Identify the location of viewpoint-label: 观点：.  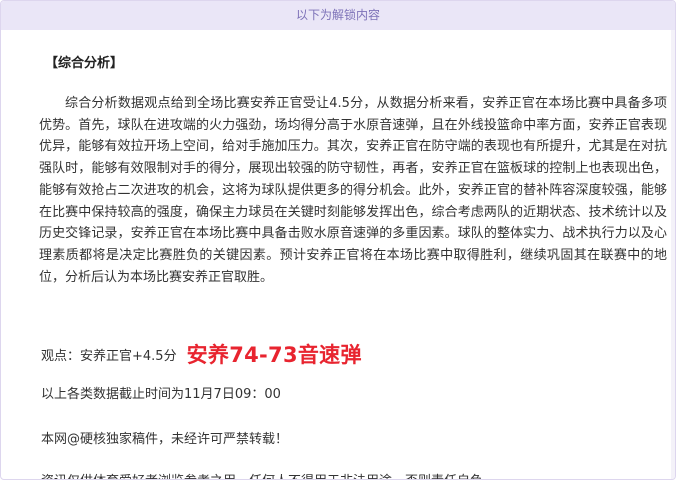
(61, 356).